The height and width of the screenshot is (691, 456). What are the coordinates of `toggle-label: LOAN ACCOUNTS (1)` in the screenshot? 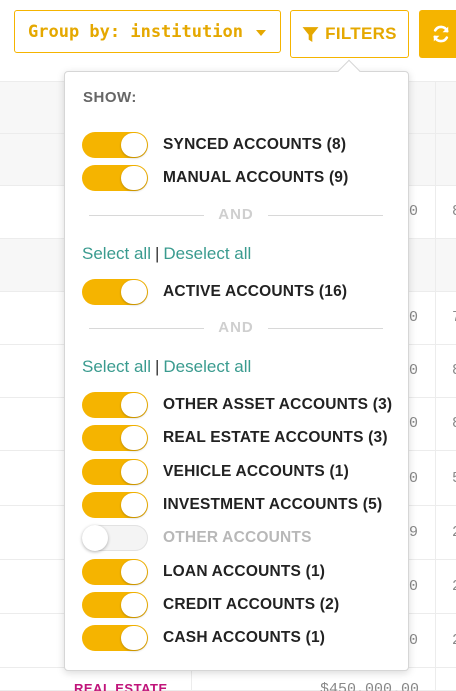 It's located at (244, 571).